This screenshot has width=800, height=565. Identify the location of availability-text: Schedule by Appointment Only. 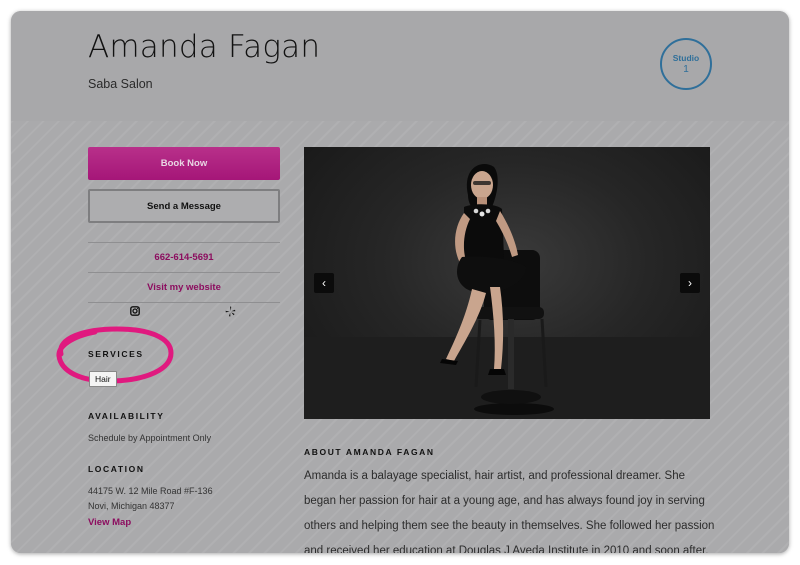
(150, 438).